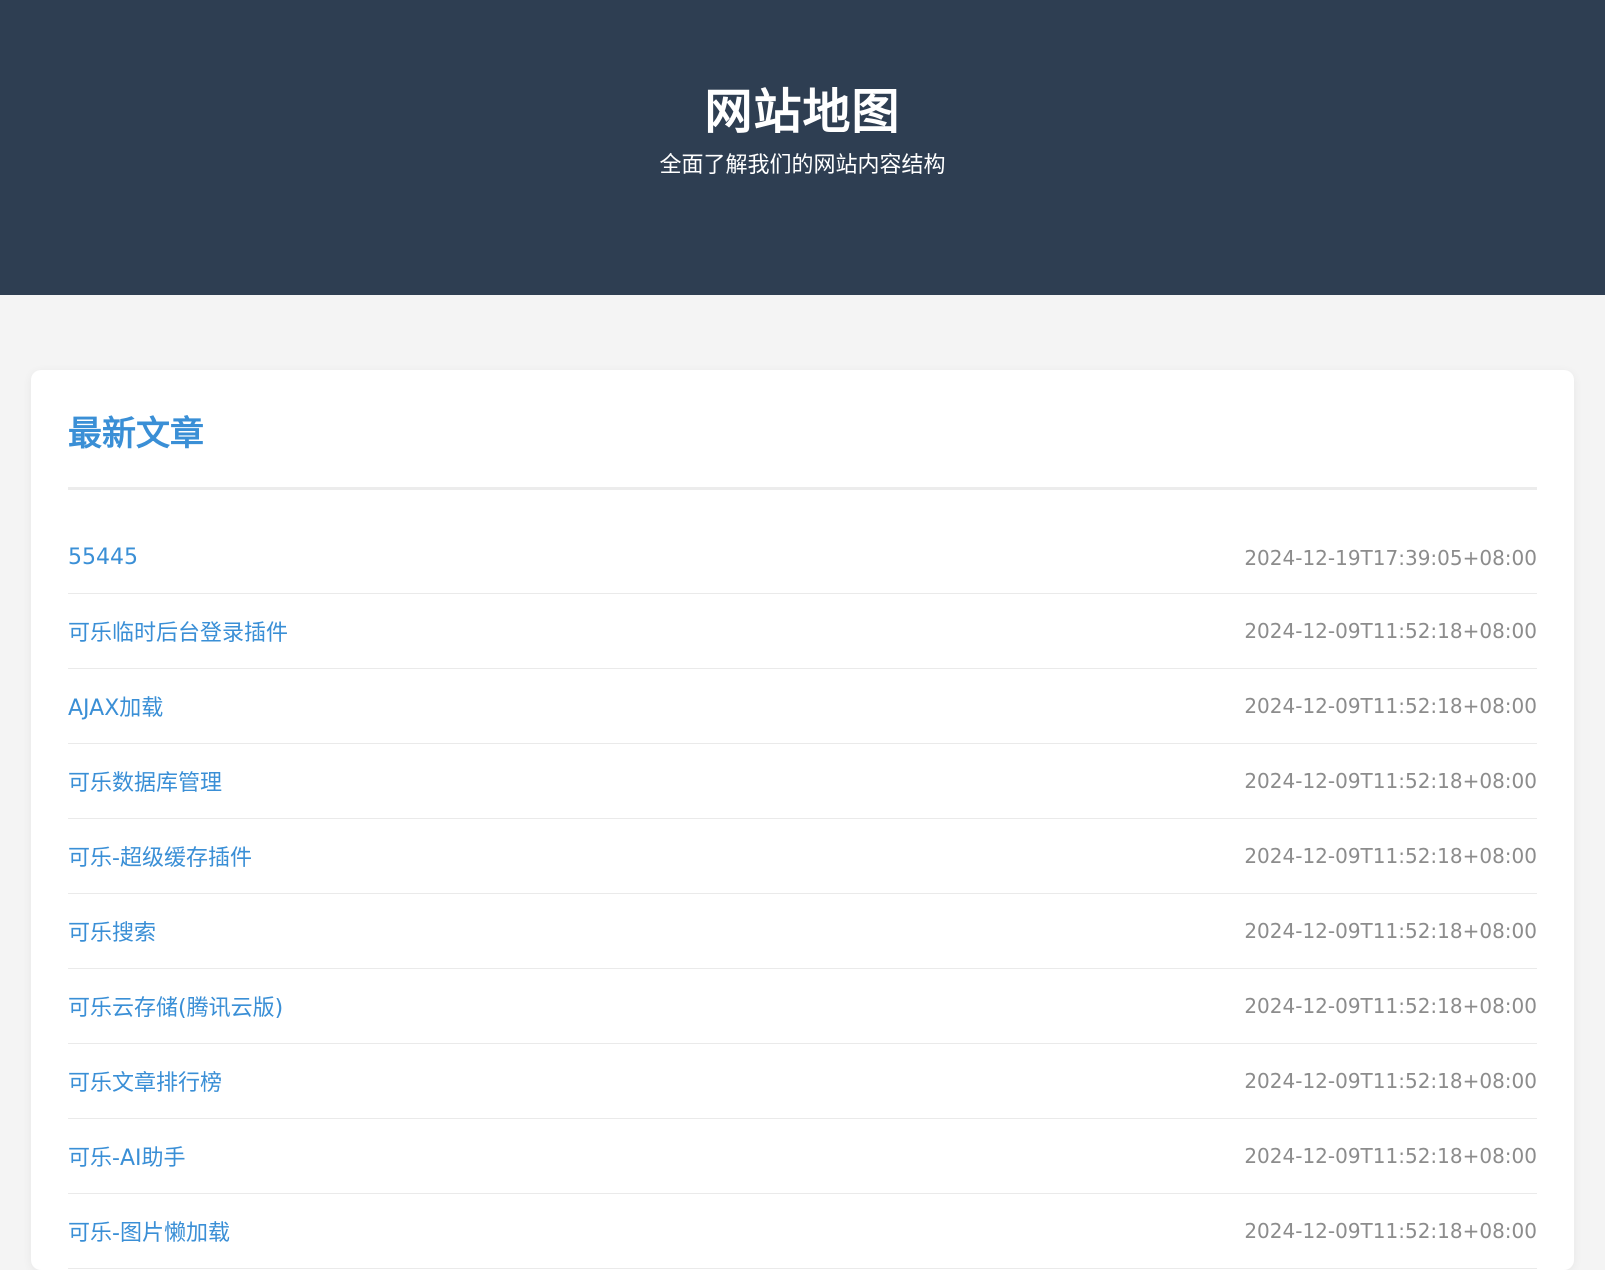 This screenshot has width=1605, height=1270. Describe the element at coordinates (802, 781) in the screenshot. I see `list-item: 可乐数据库管理 2024-12-09T11:52:18+08:00` at that location.